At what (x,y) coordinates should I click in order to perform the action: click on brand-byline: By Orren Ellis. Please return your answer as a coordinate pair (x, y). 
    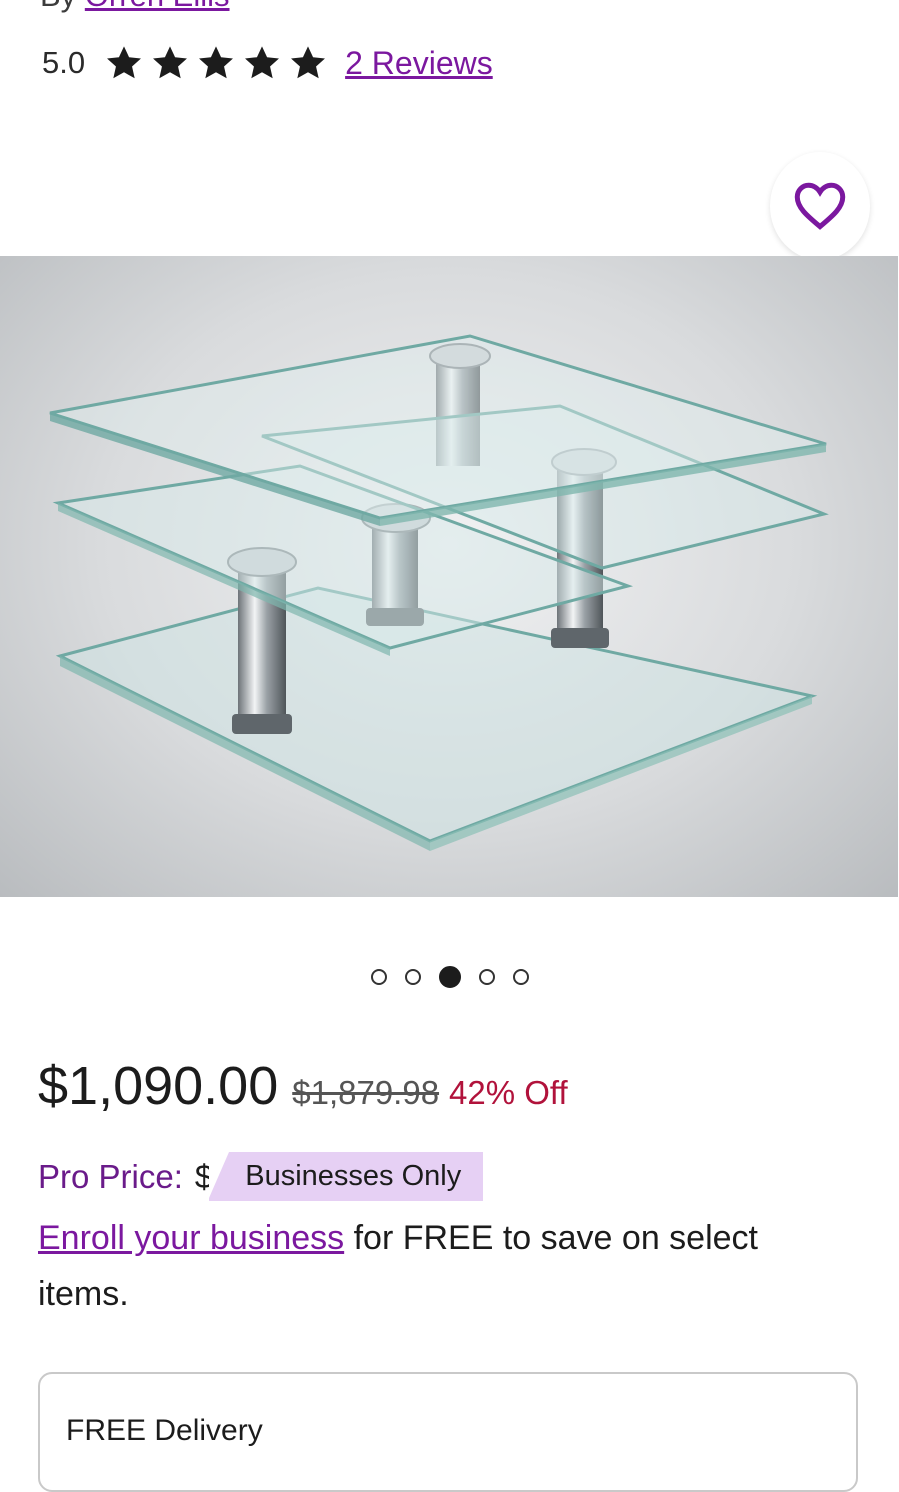
    Looking at the image, I should click on (135, 7).